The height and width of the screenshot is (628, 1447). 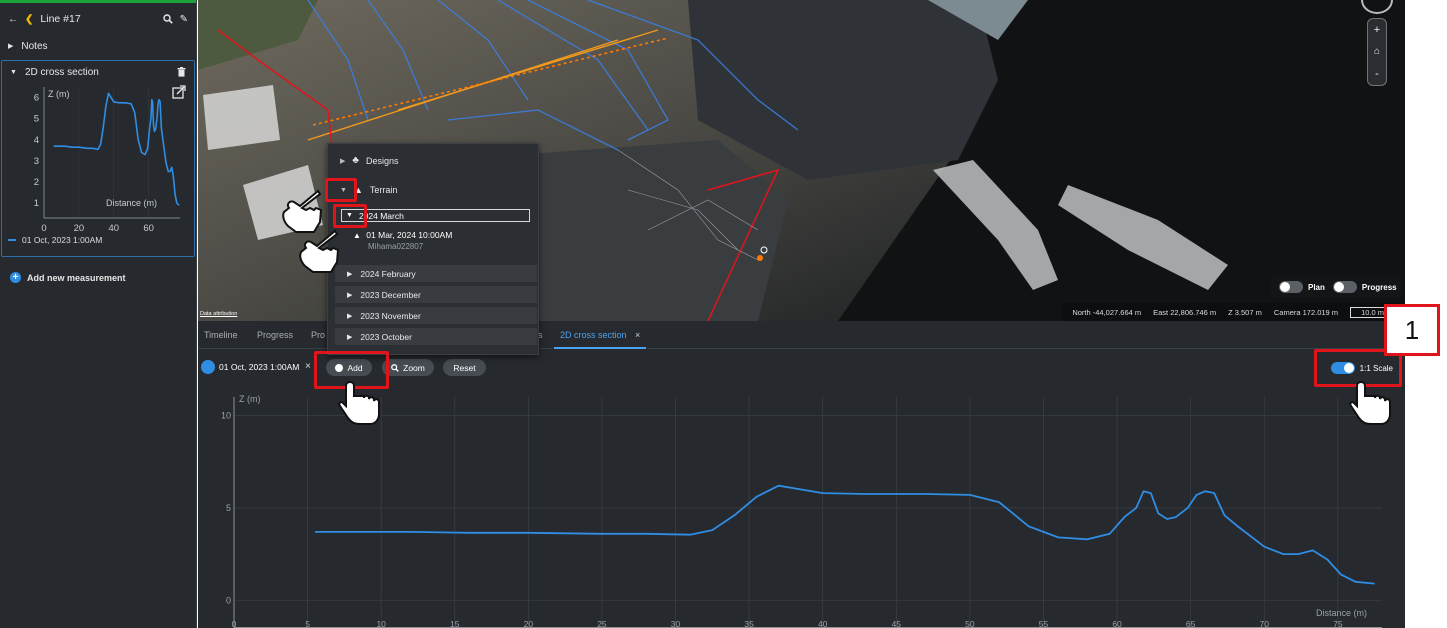 What do you see at coordinates (409, 235) in the screenshot?
I see `terrain-entry-date: 01 Mar, 2024 10:00AM` at bounding box center [409, 235].